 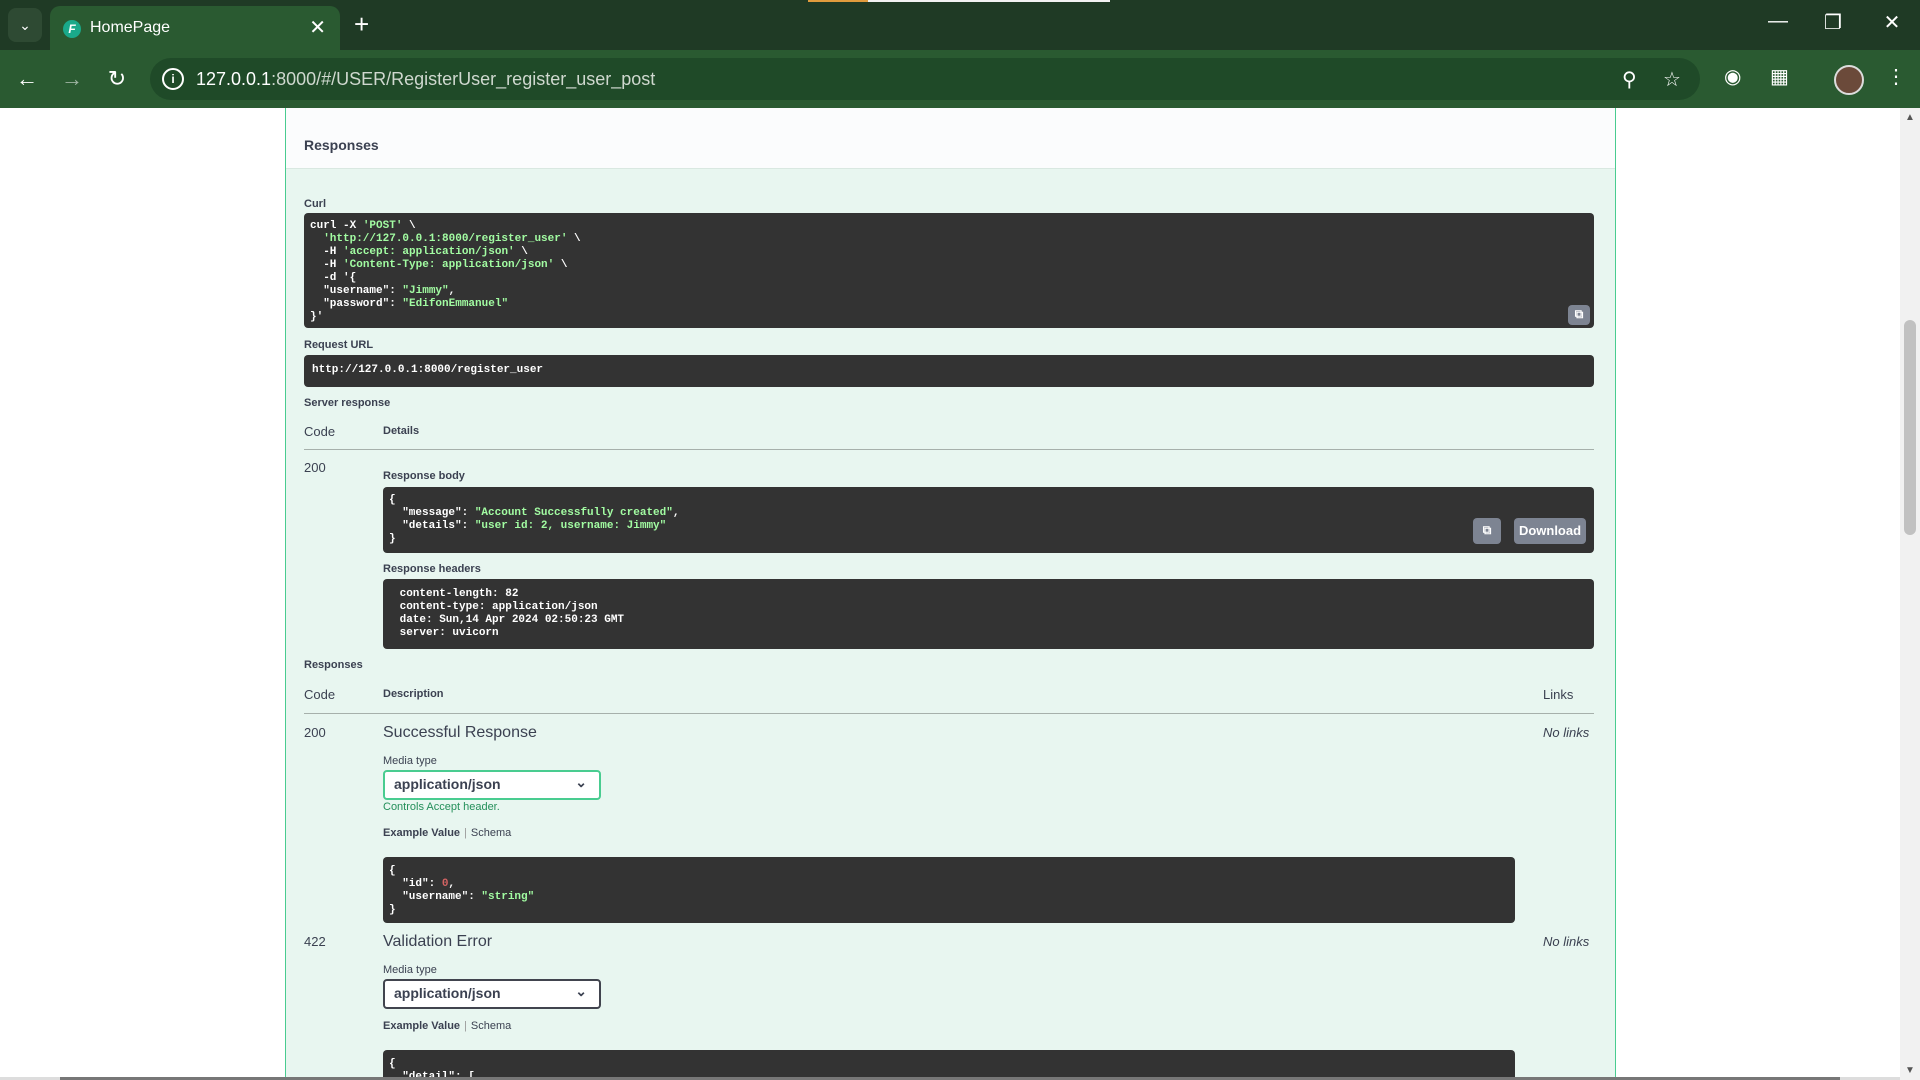 I want to click on example-value-block: { "detail": [, so click(x=949, y=1065).